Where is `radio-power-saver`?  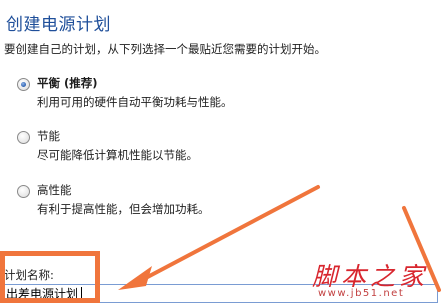
radio-power-saver is located at coordinates (23, 137).